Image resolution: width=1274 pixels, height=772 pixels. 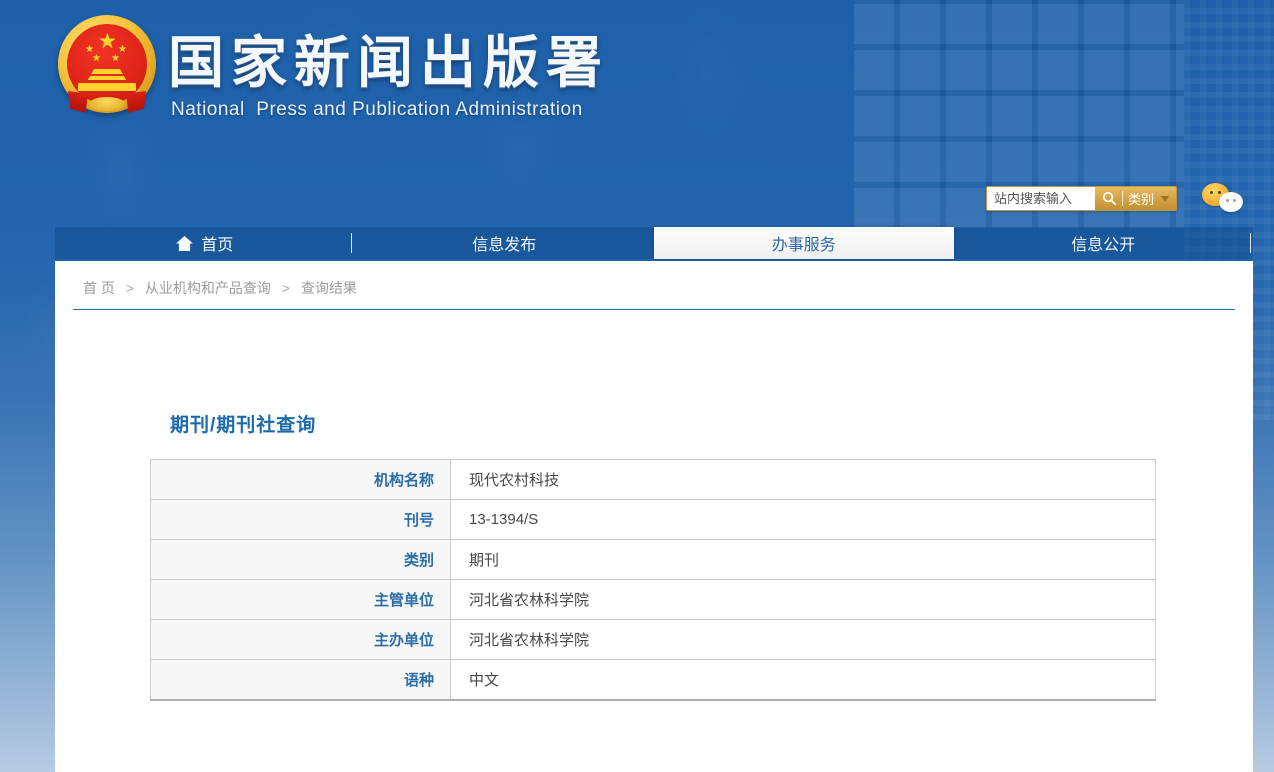 I want to click on site-title: 国家新闻出版署, so click(x=388, y=62).